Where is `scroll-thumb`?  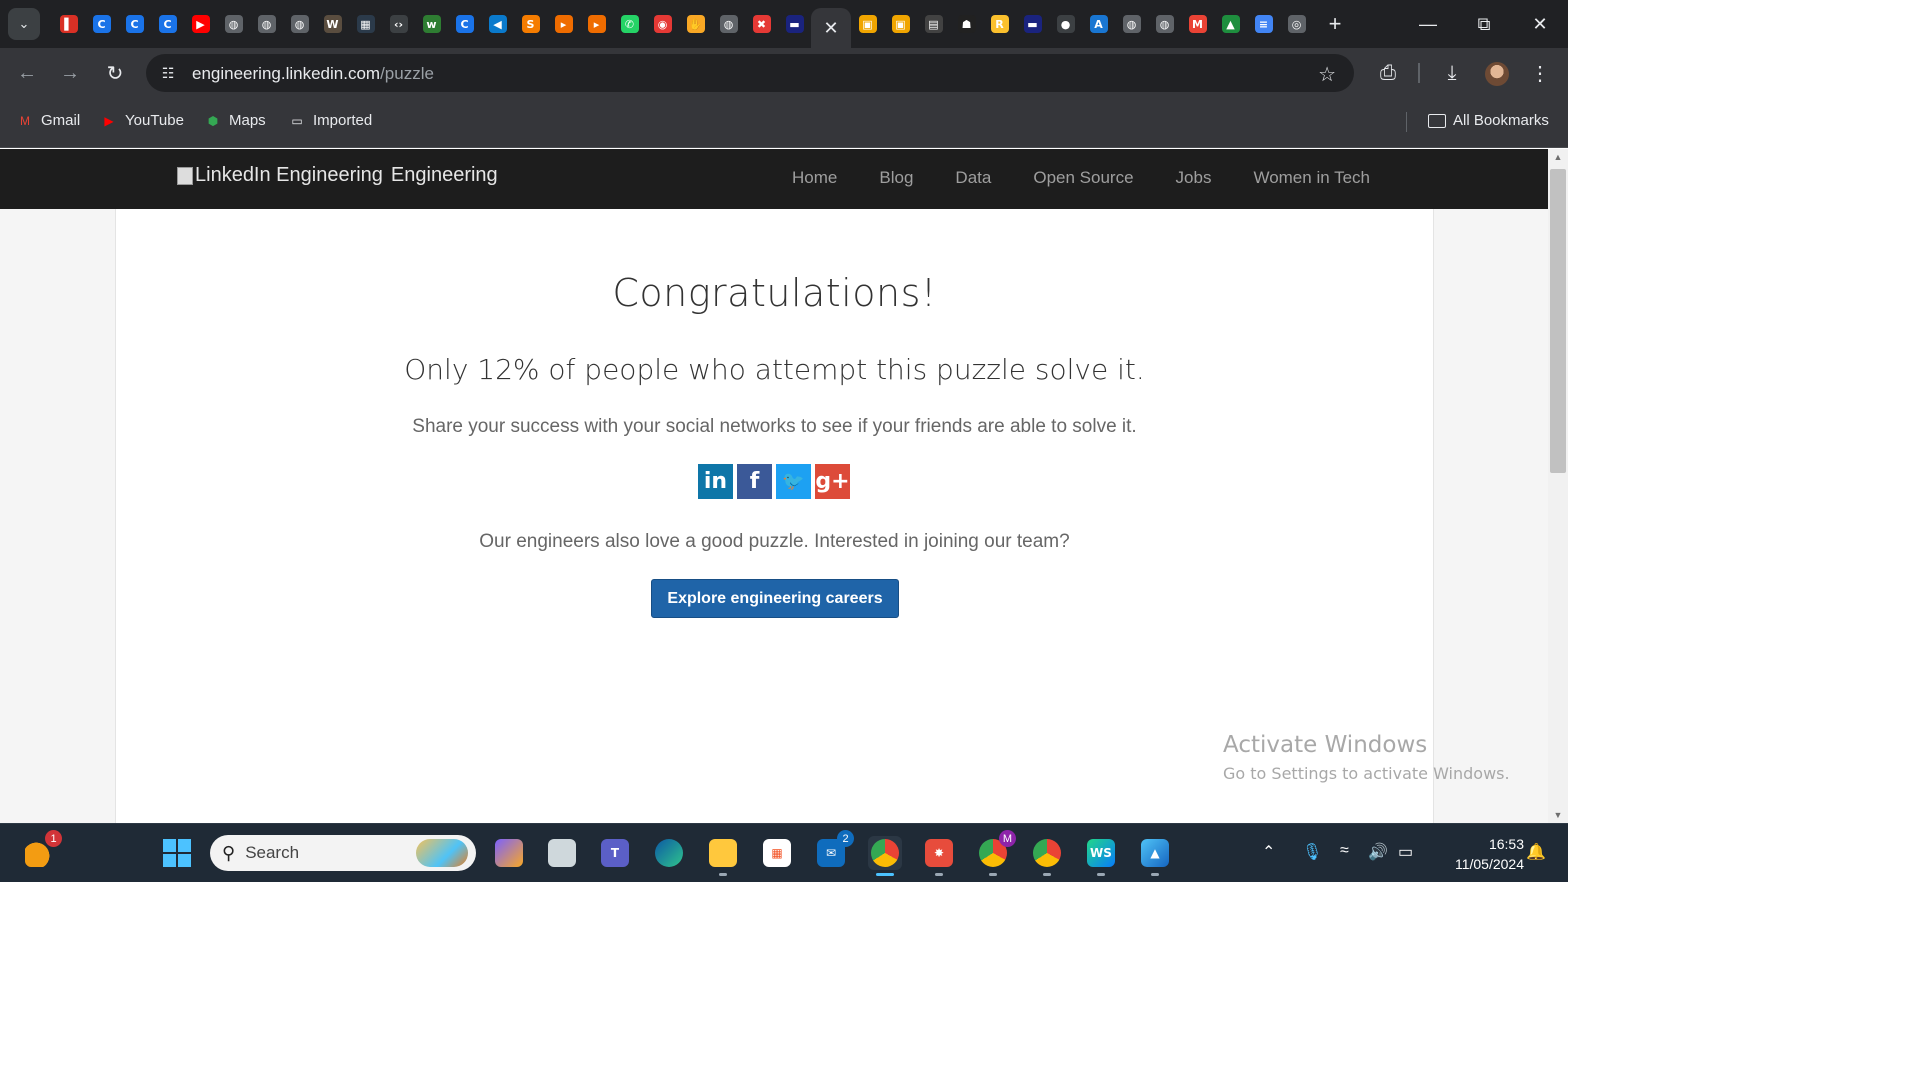
scroll-thumb is located at coordinates (1558, 321).